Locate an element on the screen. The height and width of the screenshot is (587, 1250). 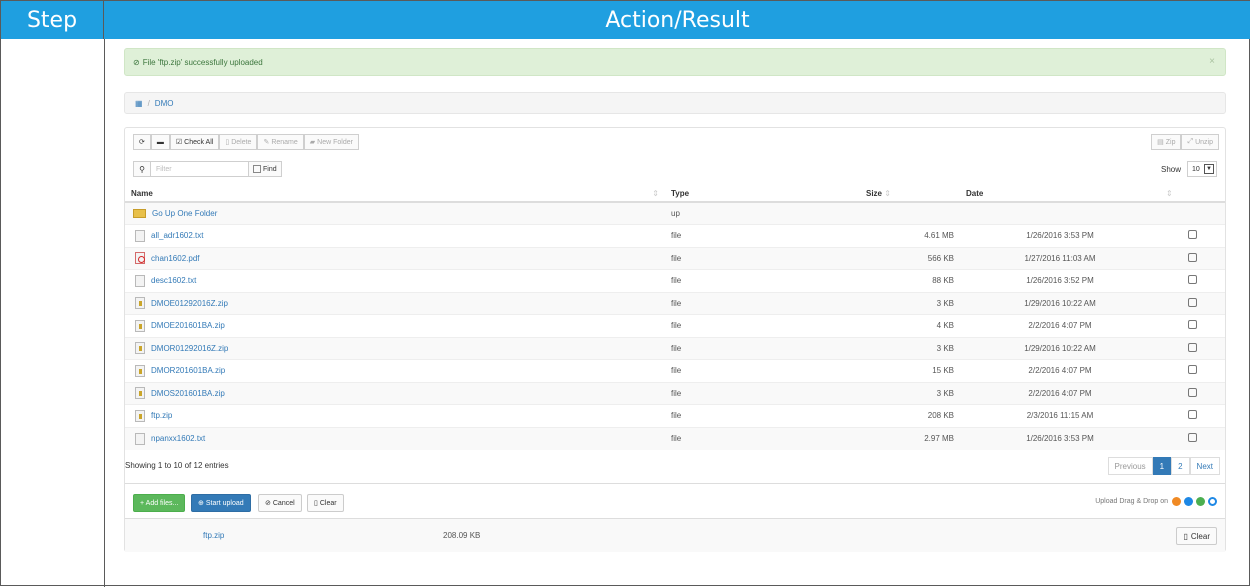
edit-icon: ✎ is located at coordinates (266, 142).